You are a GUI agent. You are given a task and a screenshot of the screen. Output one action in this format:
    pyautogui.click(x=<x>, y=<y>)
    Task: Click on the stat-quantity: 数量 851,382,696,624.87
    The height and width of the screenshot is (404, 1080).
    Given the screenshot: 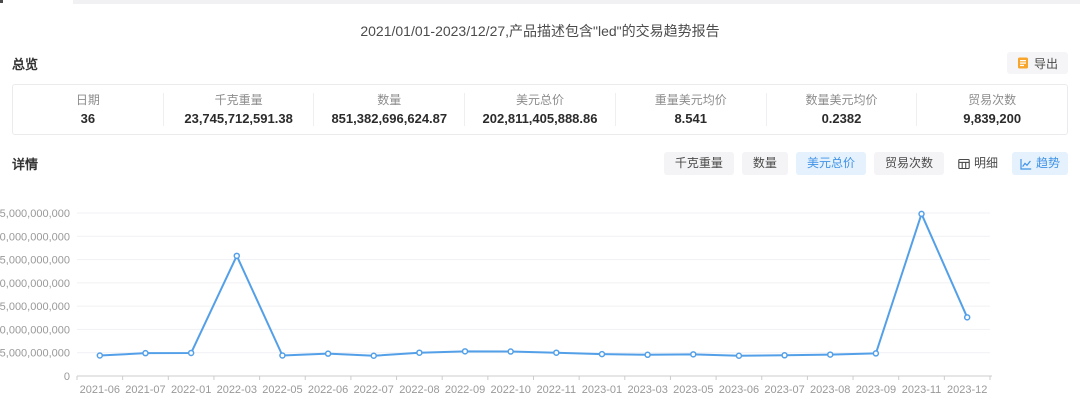 What is the action you would take?
    pyautogui.click(x=388, y=109)
    